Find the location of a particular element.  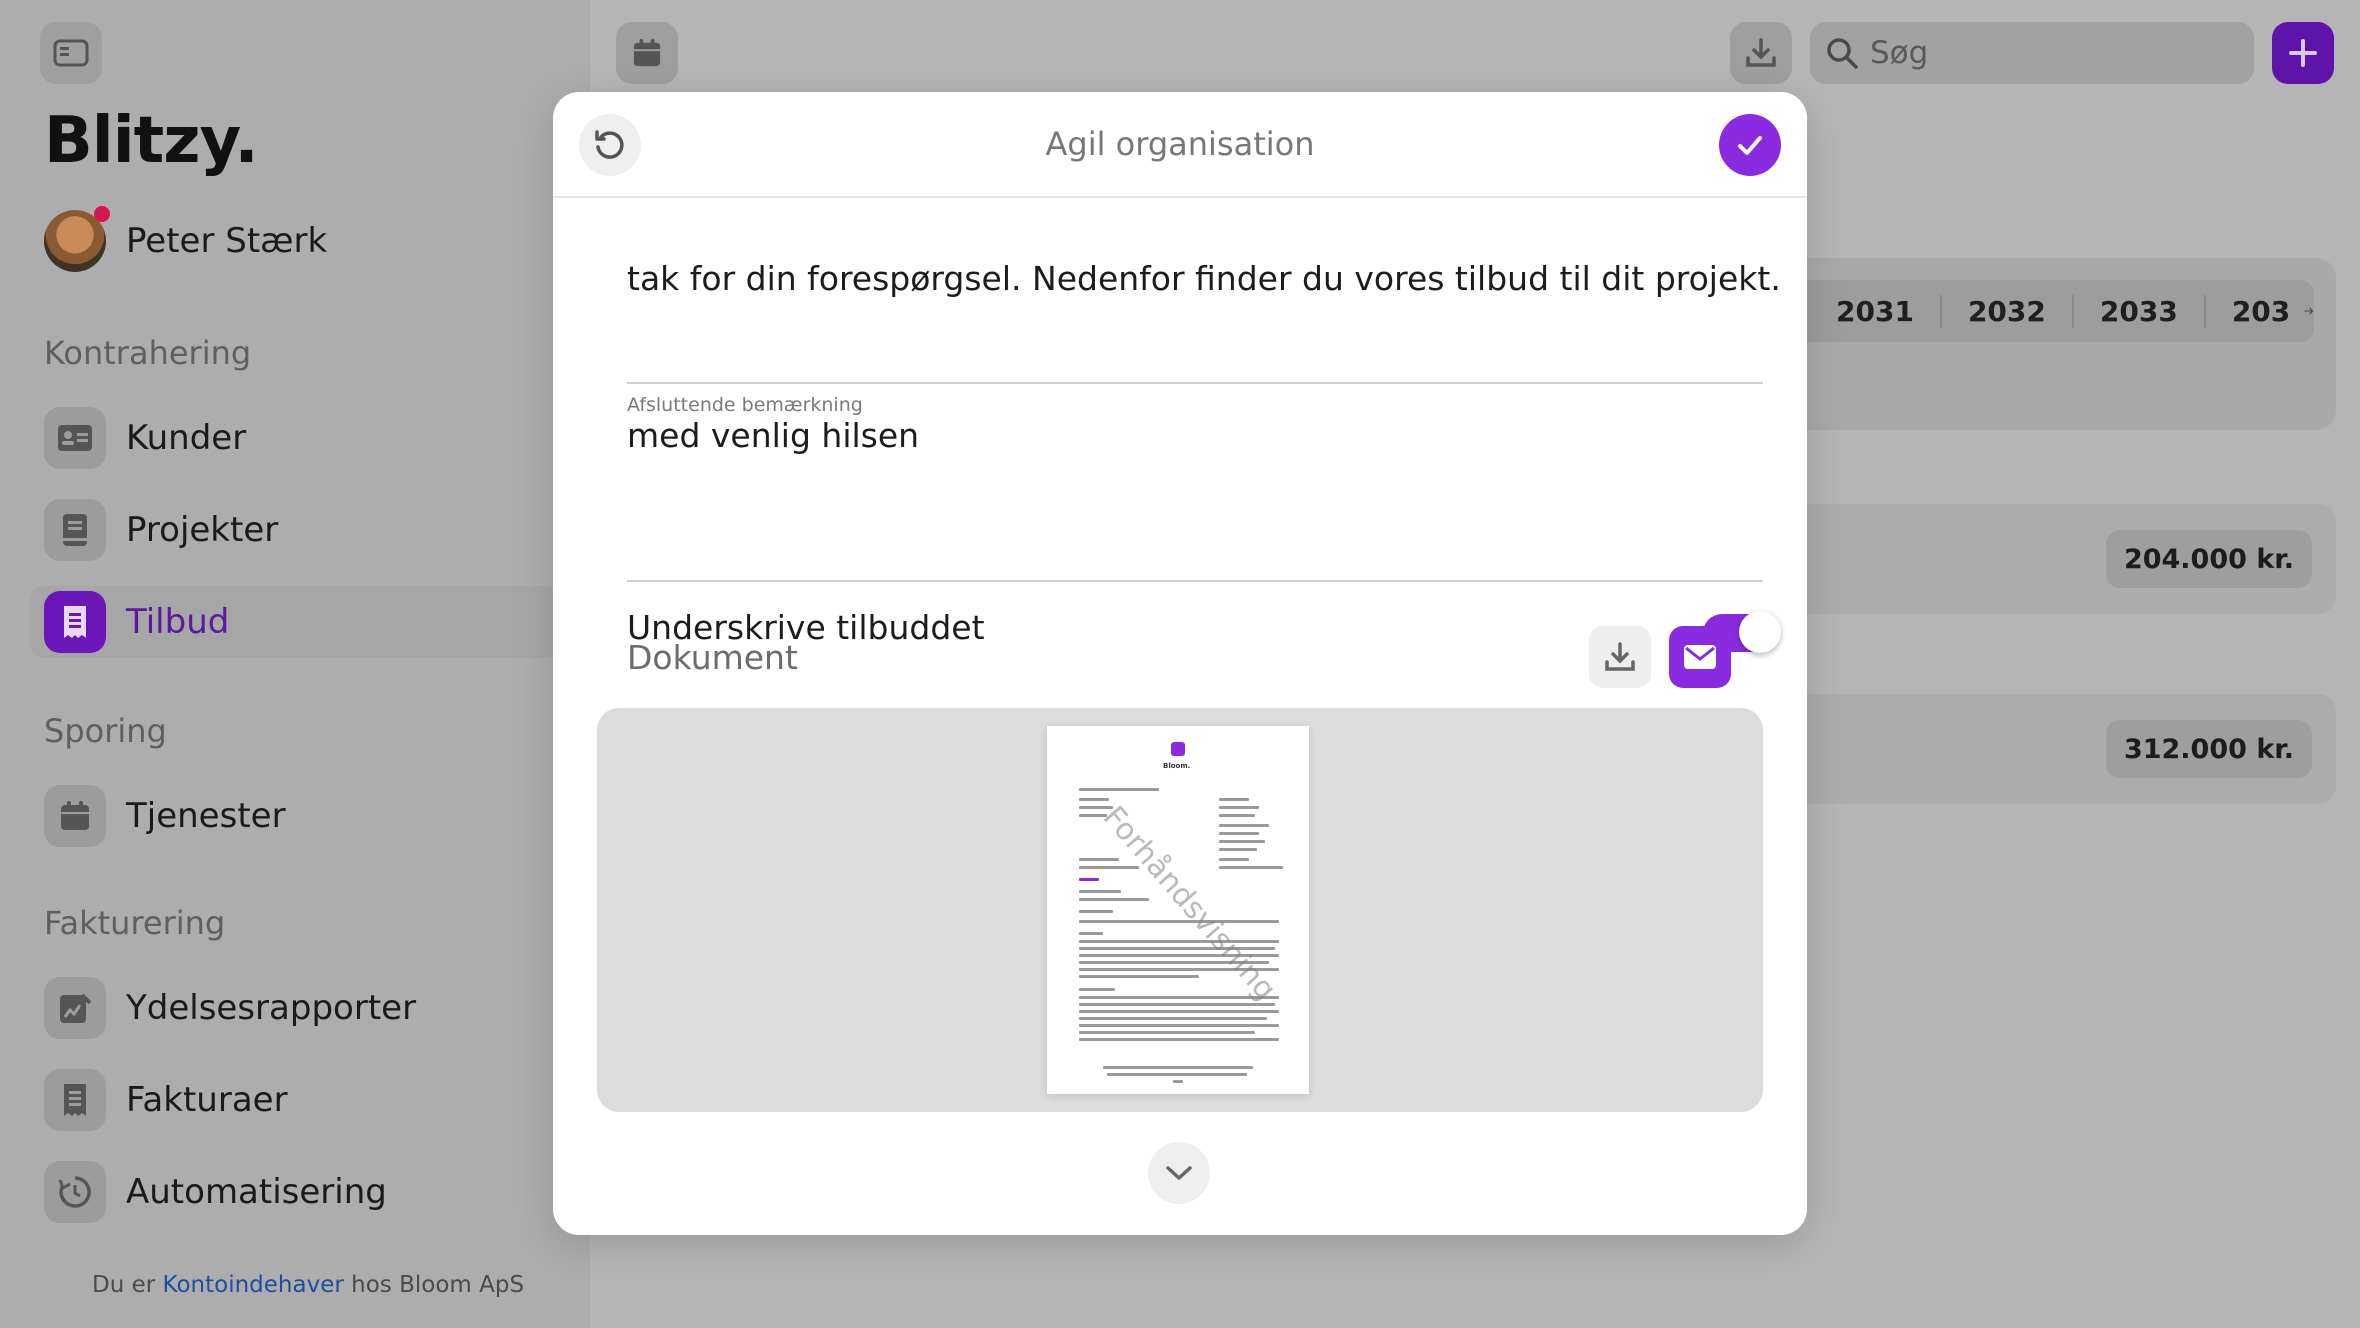

add-button is located at coordinates (2303, 53).